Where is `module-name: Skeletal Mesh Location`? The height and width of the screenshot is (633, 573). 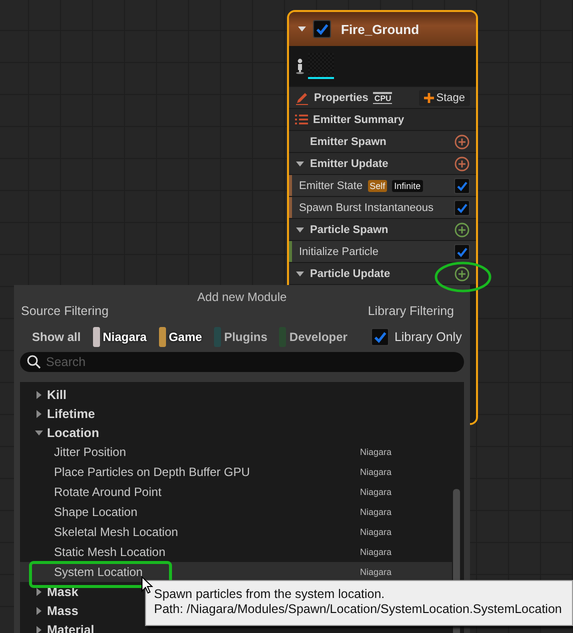 module-name: Skeletal Mesh Location is located at coordinates (117, 532).